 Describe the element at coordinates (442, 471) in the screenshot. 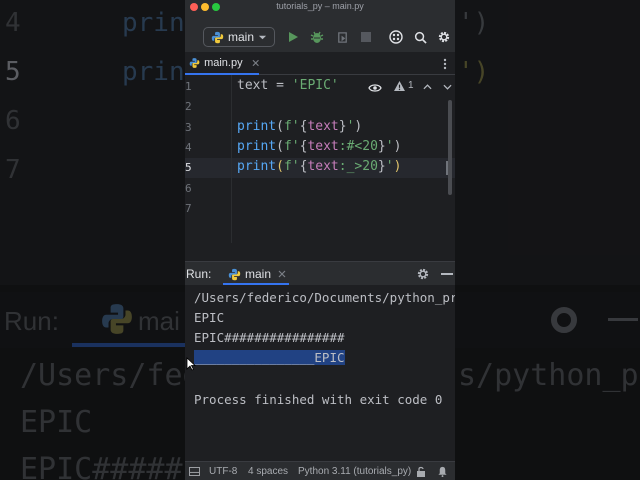

I see `notifications-bell-icon` at that location.